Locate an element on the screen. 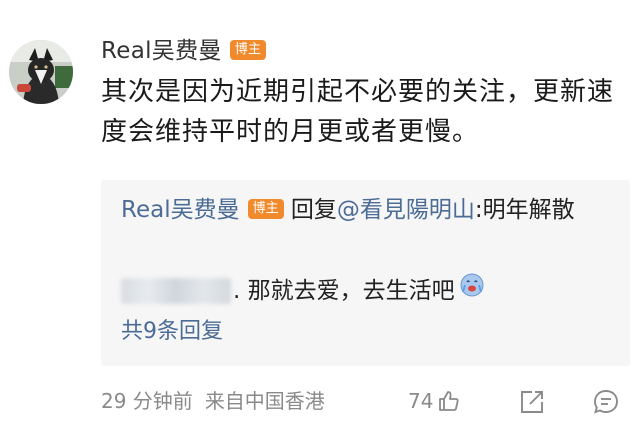 The image size is (640, 428). share-icon is located at coordinates (532, 402).